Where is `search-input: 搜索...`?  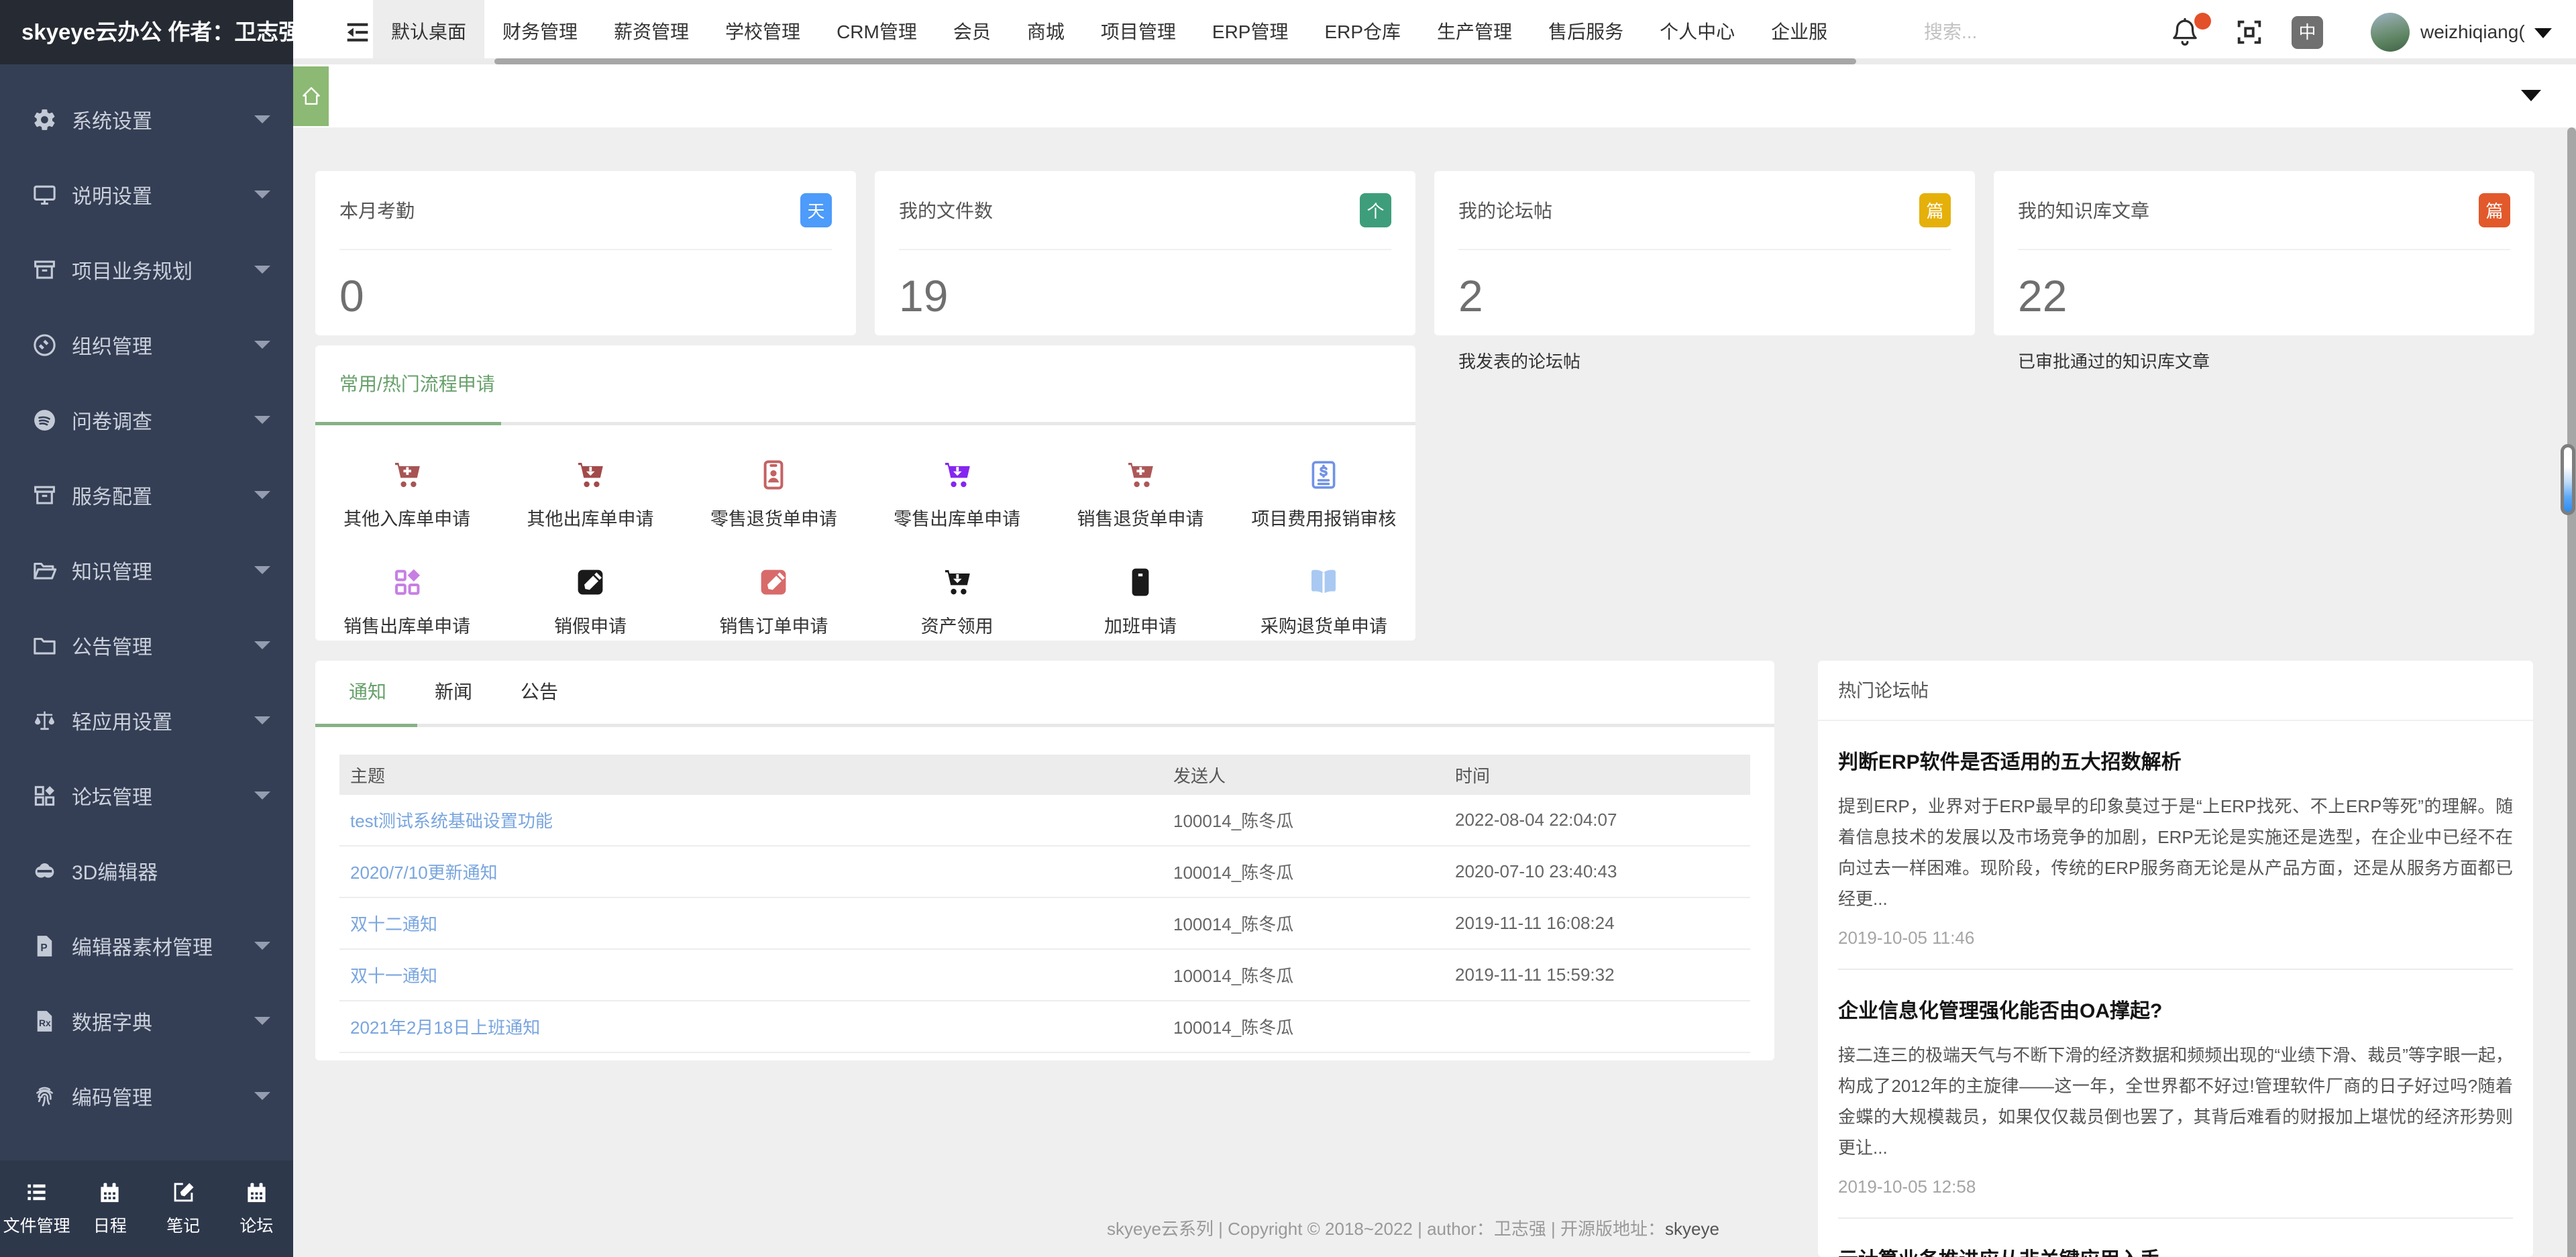
search-input: 搜索... is located at coordinates (2031, 32).